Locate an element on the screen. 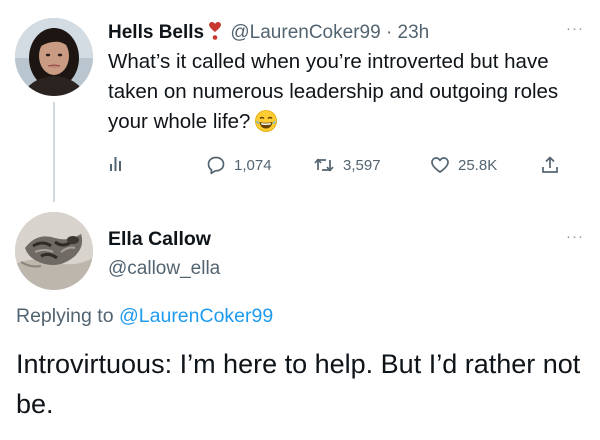 The height and width of the screenshot is (440, 600). reply-count: 1,074 is located at coordinates (253, 165).